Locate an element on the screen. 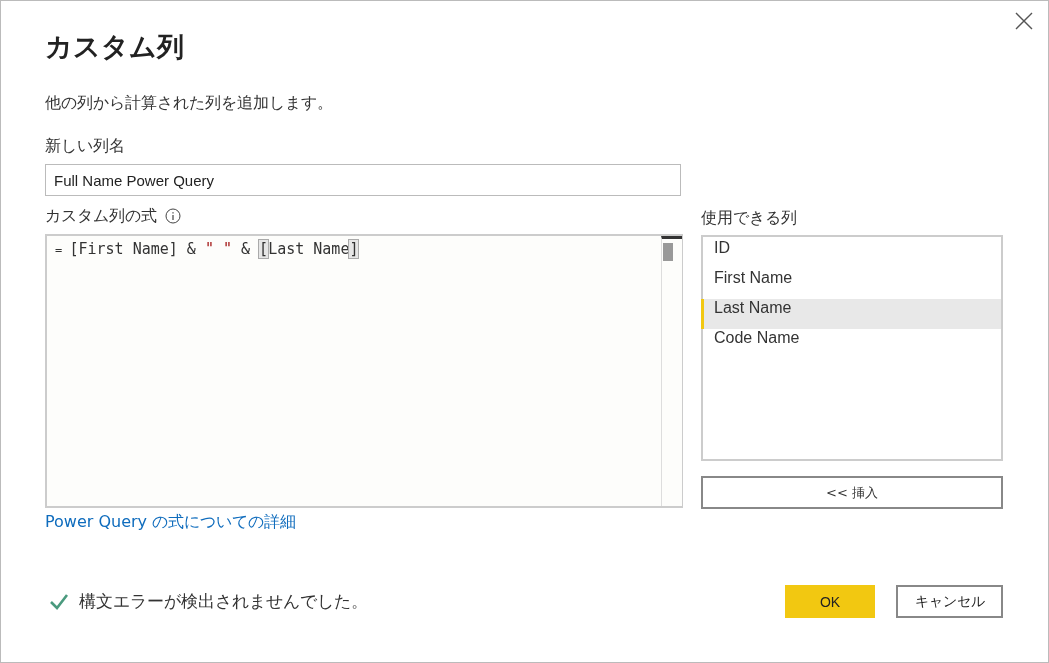 The width and height of the screenshot is (1049, 663). status-message: 構文エラーが検出されませんでした。 is located at coordinates (223, 601).